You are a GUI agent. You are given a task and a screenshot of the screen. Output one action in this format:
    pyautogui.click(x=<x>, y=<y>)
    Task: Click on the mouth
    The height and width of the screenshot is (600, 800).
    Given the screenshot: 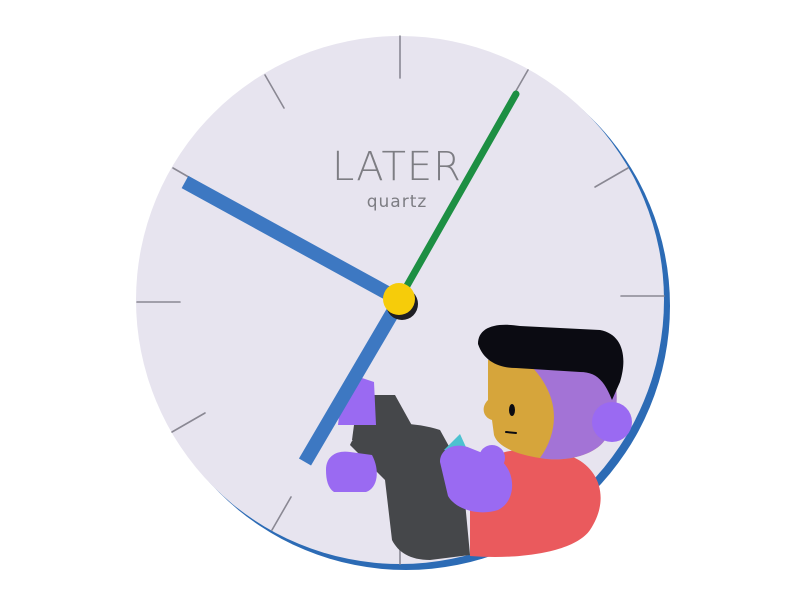 What is the action you would take?
    pyautogui.click(x=511, y=432)
    